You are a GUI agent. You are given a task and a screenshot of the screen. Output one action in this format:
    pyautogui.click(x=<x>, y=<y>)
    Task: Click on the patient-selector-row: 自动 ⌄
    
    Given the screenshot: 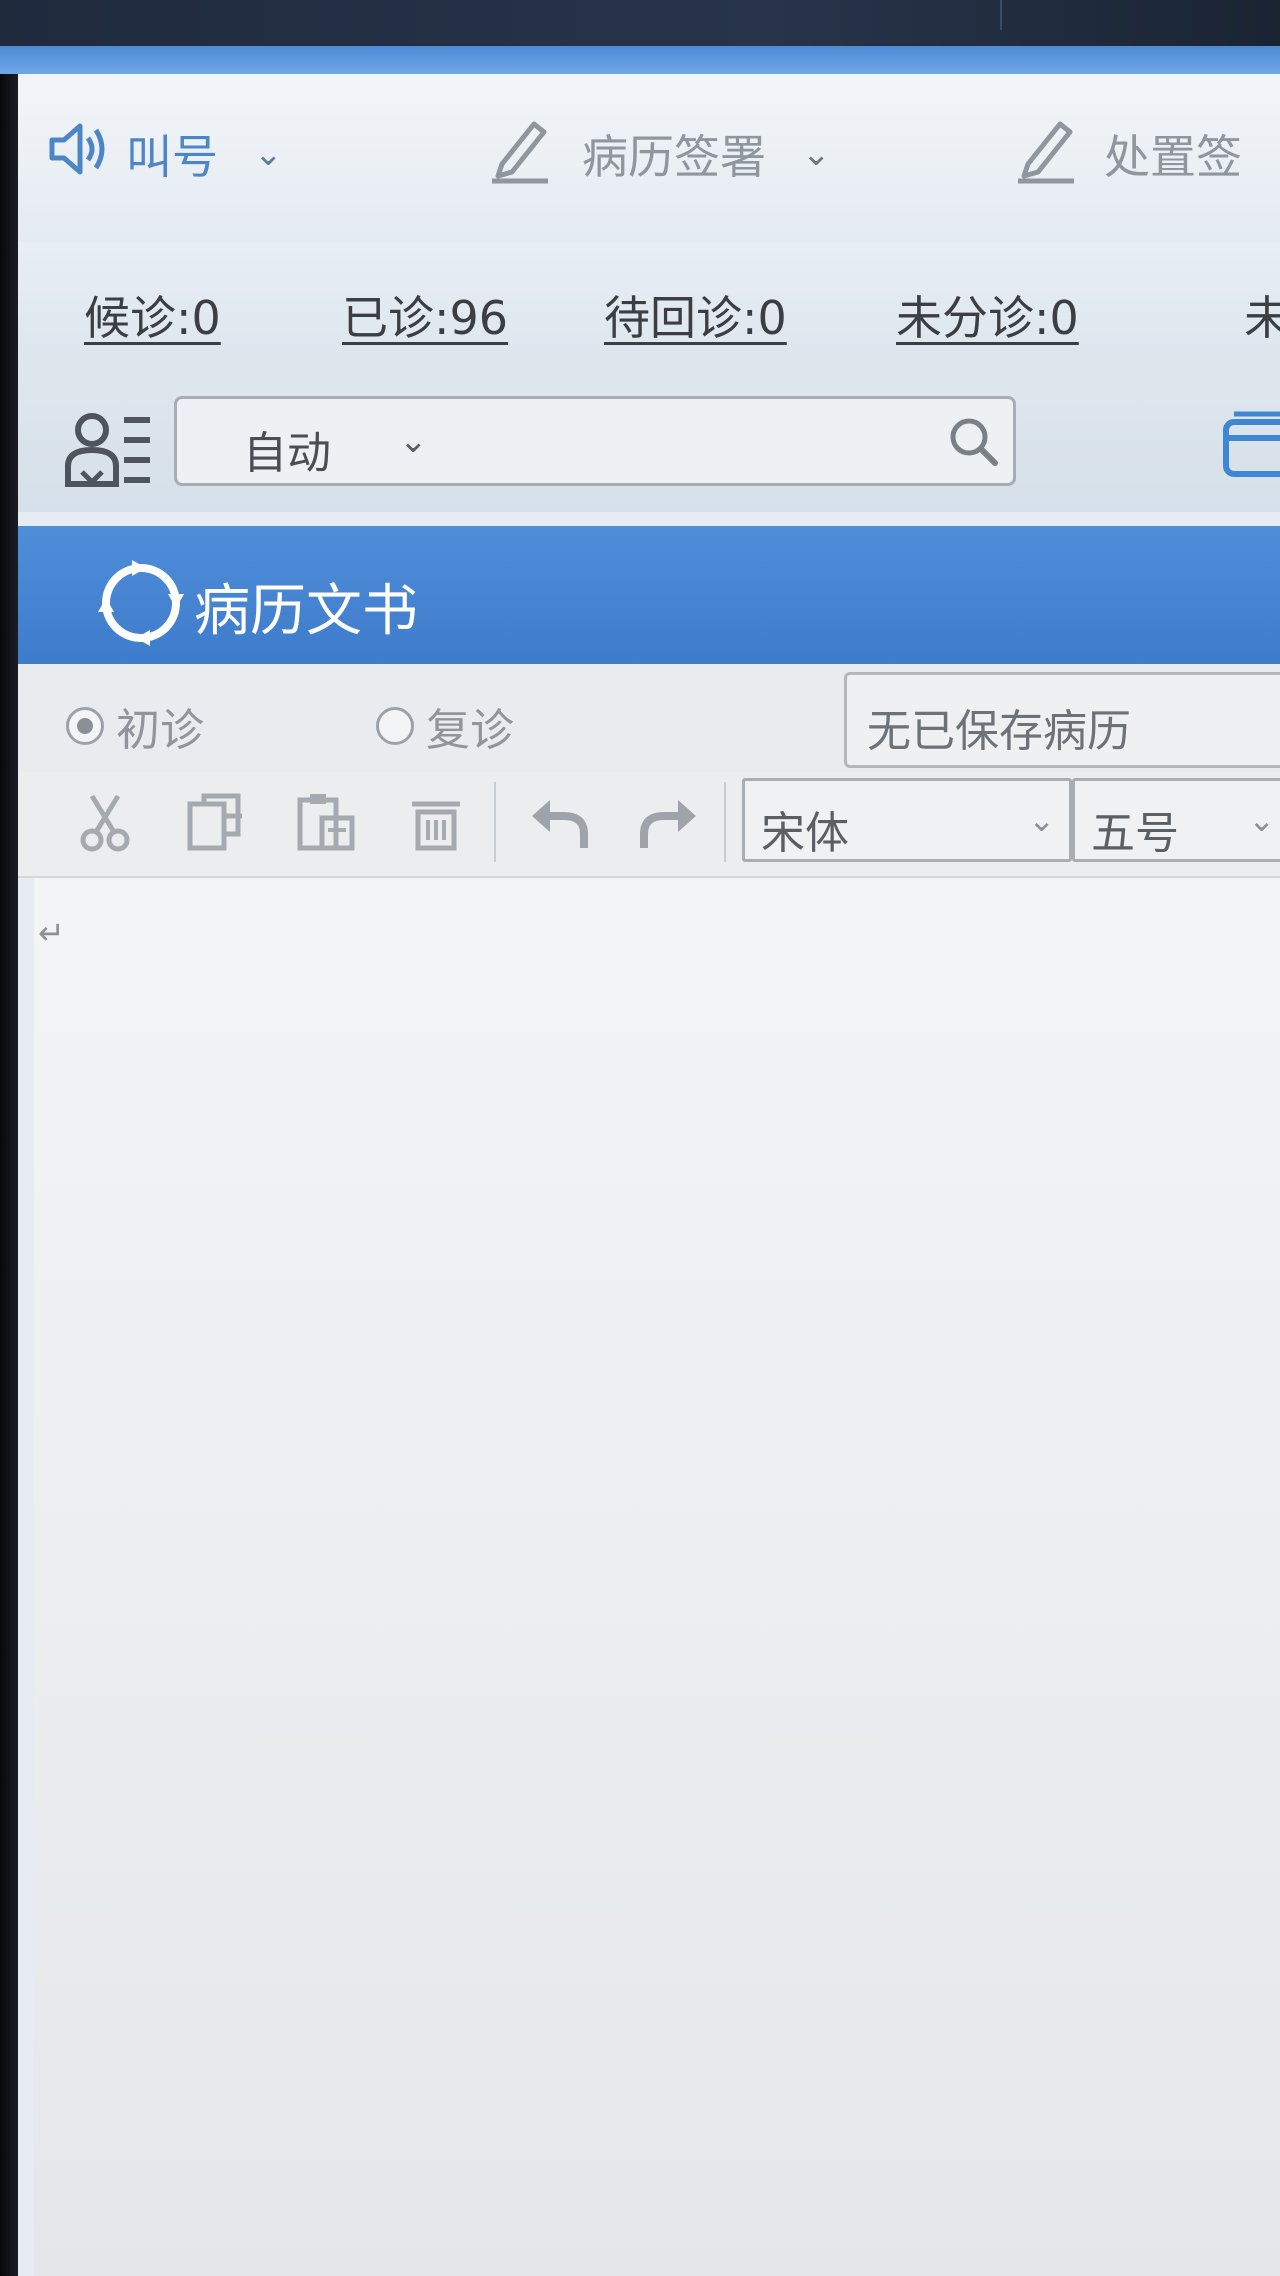 What is the action you would take?
    pyautogui.click(x=649, y=437)
    